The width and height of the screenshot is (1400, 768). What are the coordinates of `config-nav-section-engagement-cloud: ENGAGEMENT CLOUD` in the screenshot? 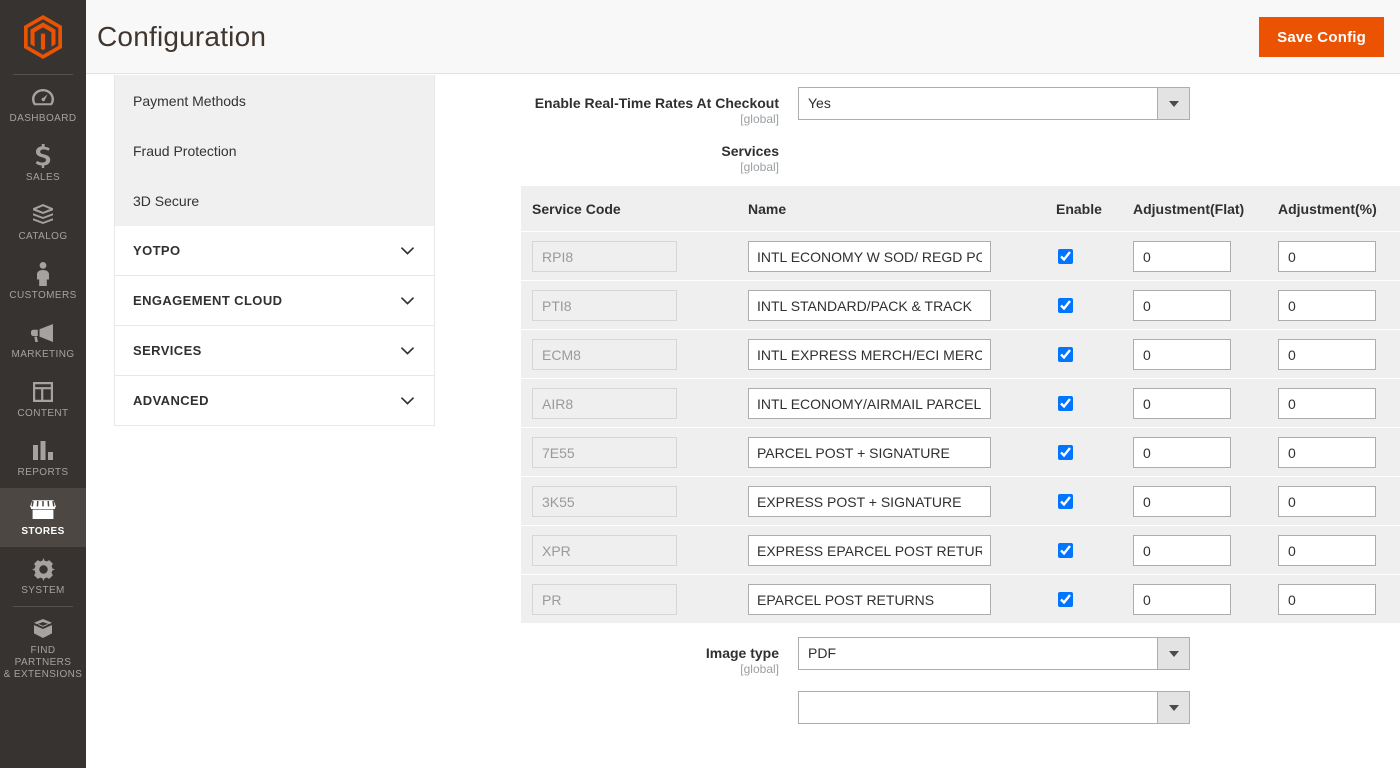 It's located at (274, 301).